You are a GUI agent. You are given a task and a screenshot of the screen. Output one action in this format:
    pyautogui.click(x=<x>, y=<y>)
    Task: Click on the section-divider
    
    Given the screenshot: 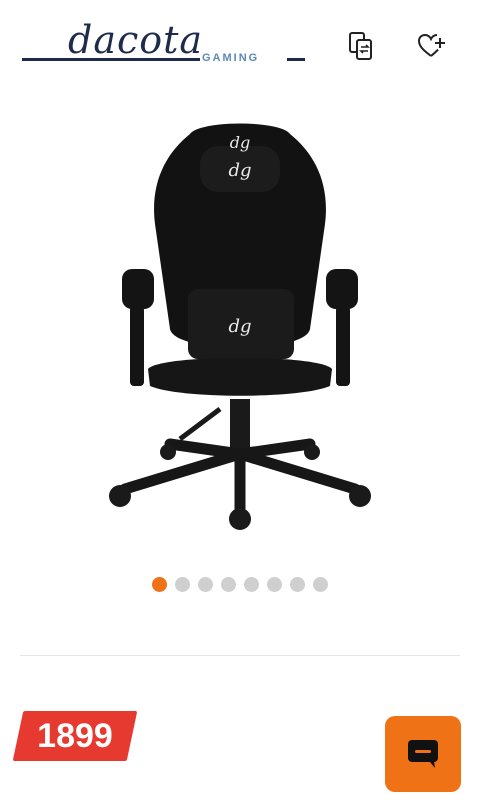 What is the action you would take?
    pyautogui.click(x=240, y=655)
    